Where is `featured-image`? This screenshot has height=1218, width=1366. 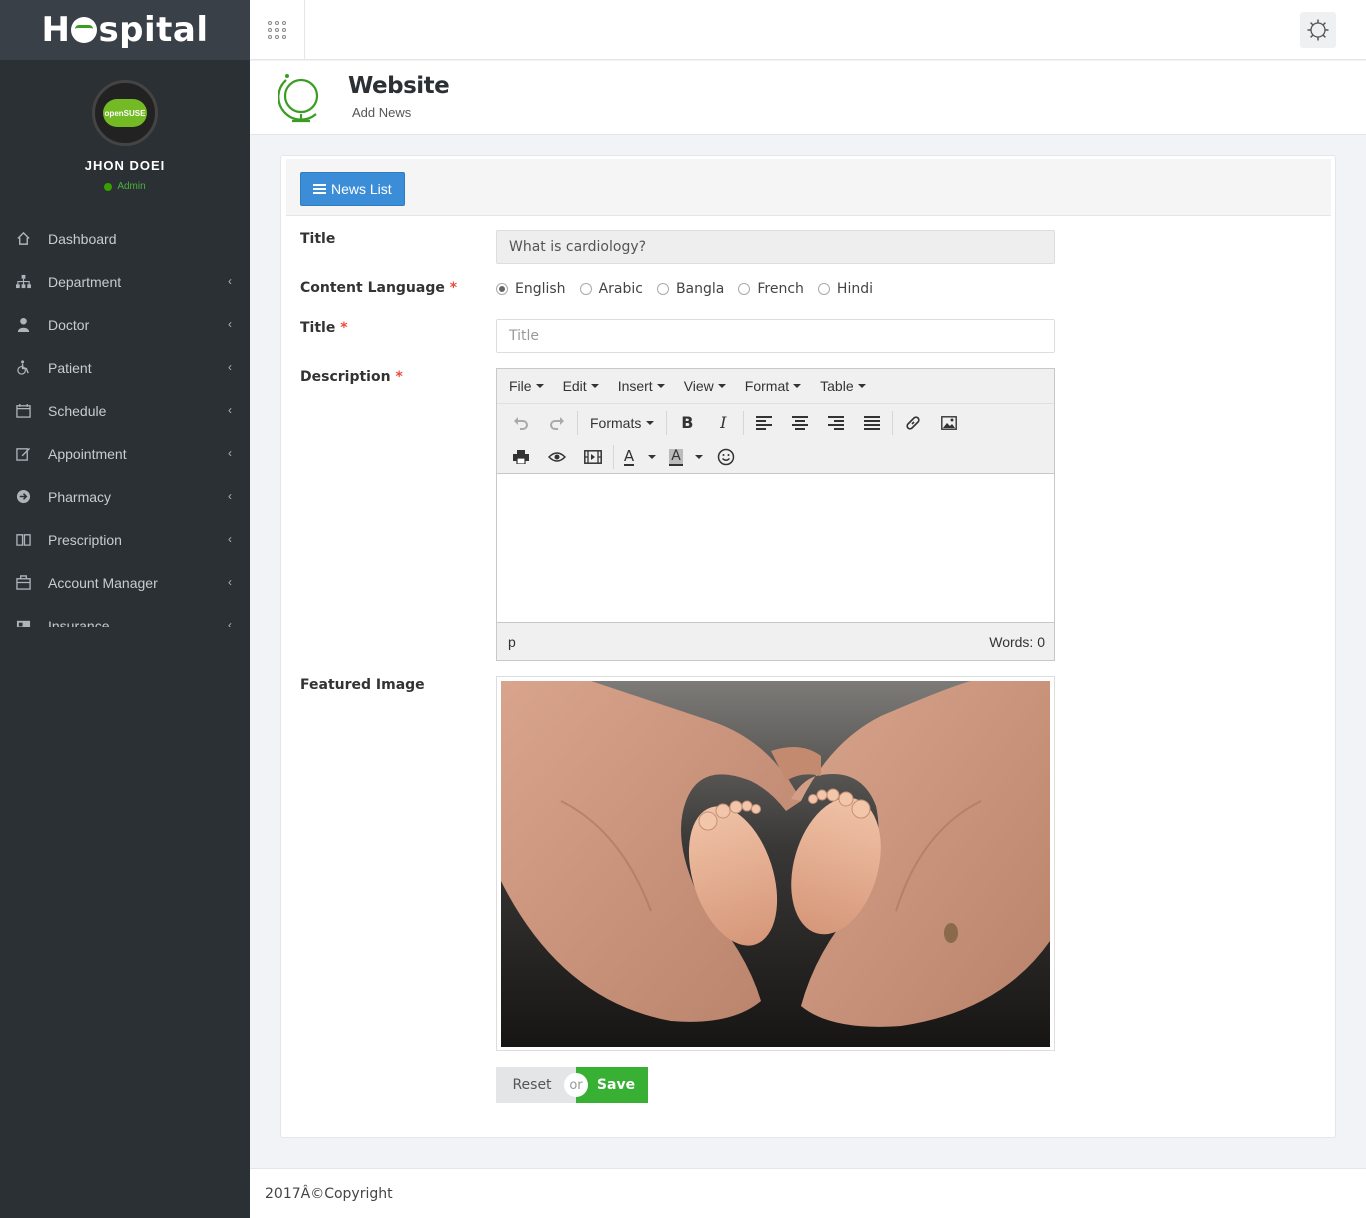 featured-image is located at coordinates (775, 864).